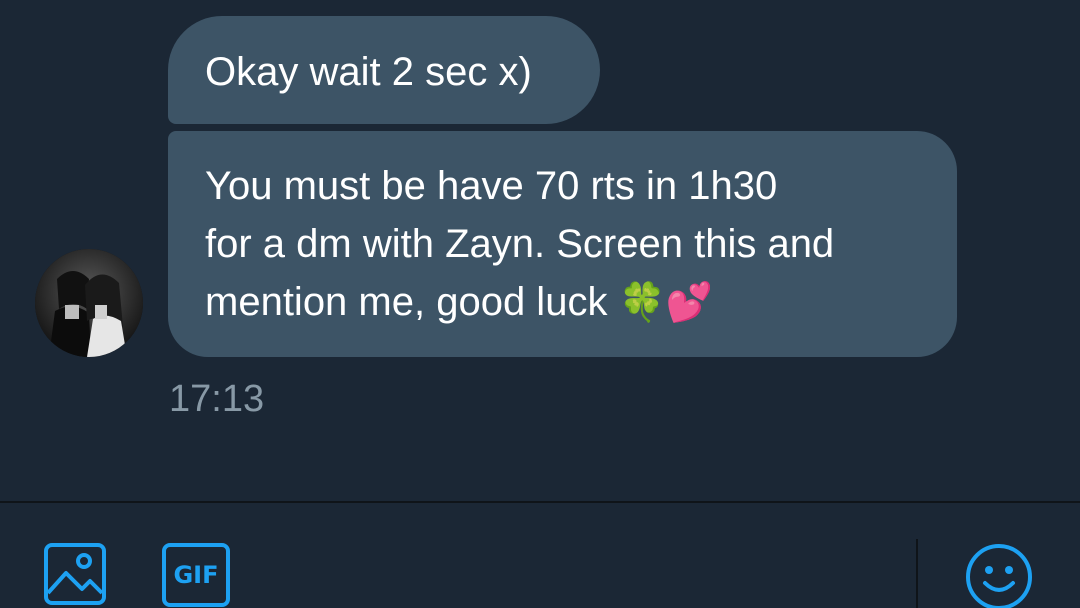 Image resolution: width=1080 pixels, height=608 pixels. Describe the element at coordinates (217, 399) in the screenshot. I see `message-timestamp: 17:13` at that location.